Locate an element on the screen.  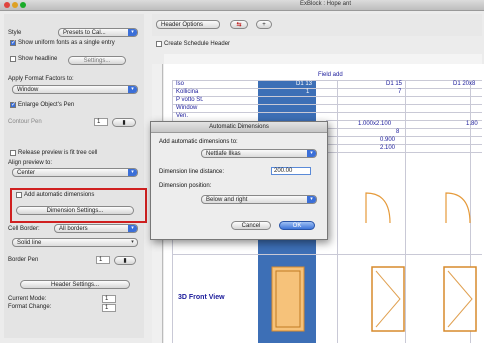
border-type-value: Solid line is located at coordinates (29, 243).